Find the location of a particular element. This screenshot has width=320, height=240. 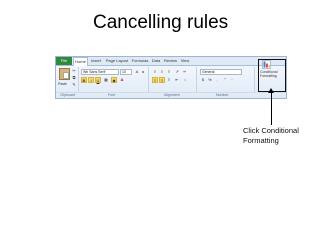

slide-title: Cancelling rules is located at coordinates (161, 22).